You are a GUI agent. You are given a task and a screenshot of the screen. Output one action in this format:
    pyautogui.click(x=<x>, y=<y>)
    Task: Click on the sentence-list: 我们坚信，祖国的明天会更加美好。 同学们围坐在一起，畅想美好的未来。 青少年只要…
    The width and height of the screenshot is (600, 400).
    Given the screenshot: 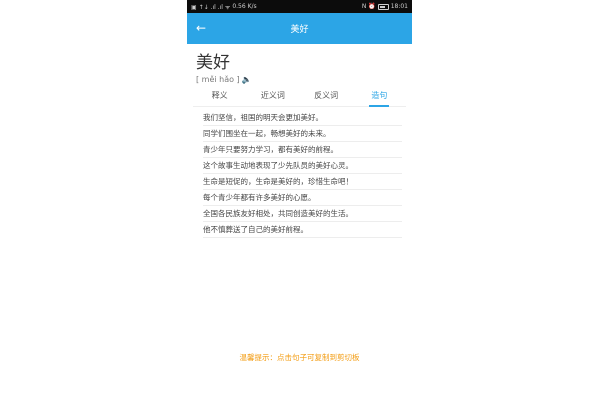 What is the action you would take?
    pyautogui.click(x=302, y=174)
    